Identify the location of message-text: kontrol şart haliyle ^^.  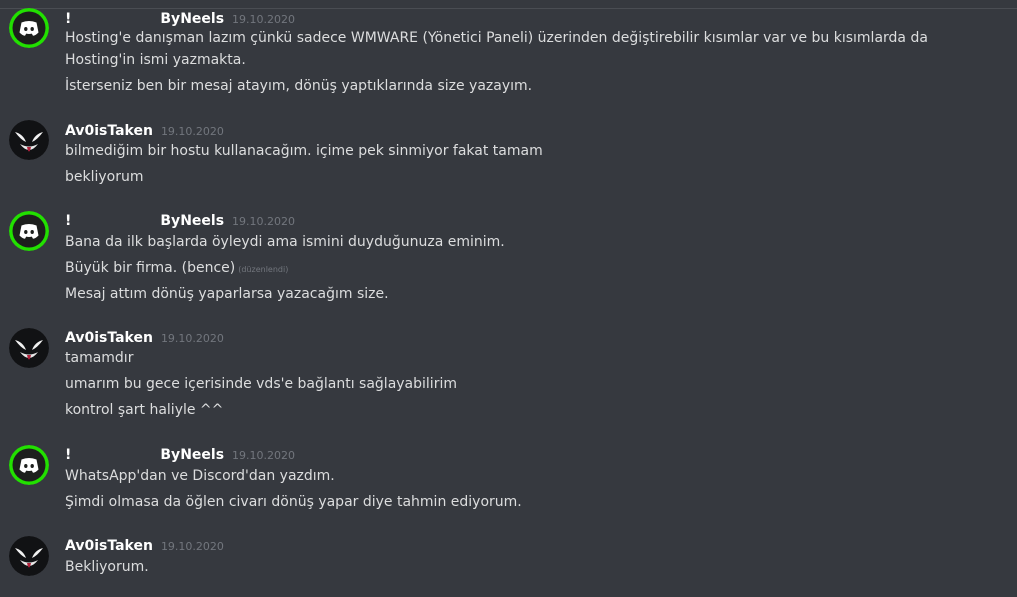
(144, 410).